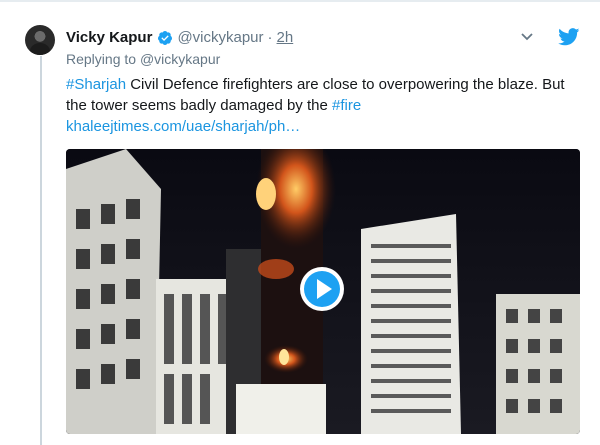 The width and height of the screenshot is (600, 445). Describe the element at coordinates (180, 59) in the screenshot. I see `replying-to-handle: @vickykapur` at that location.